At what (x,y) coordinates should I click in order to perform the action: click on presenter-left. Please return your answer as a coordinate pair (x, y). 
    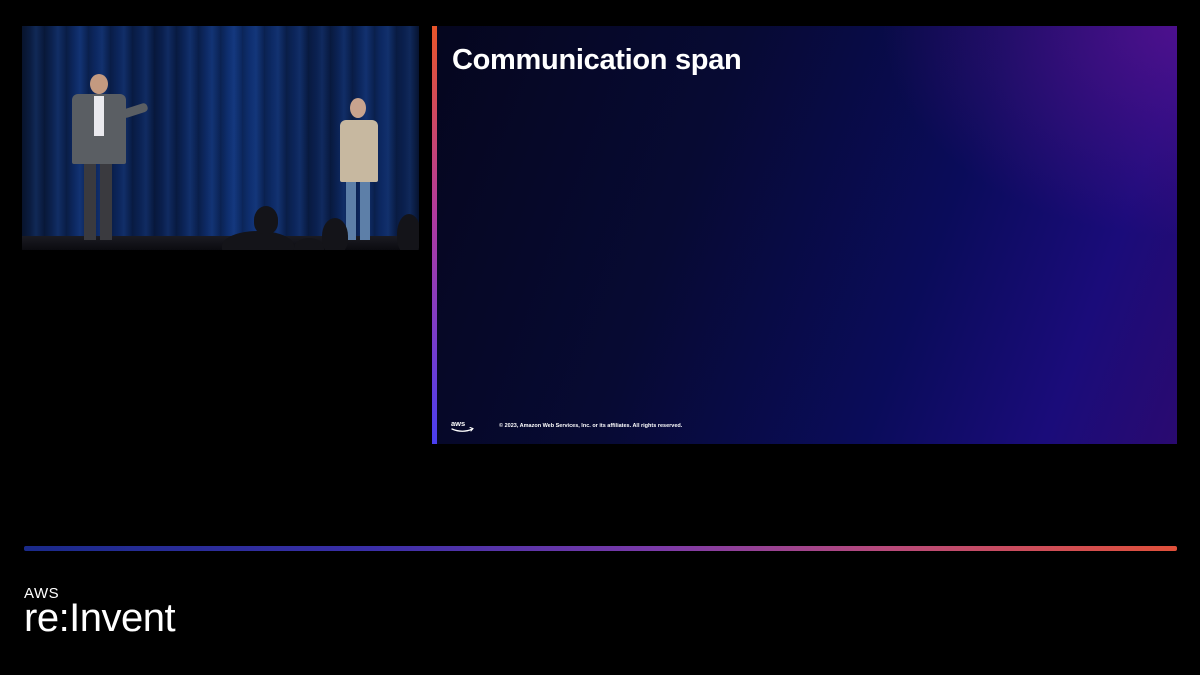
    Looking at the image, I should click on (110, 159).